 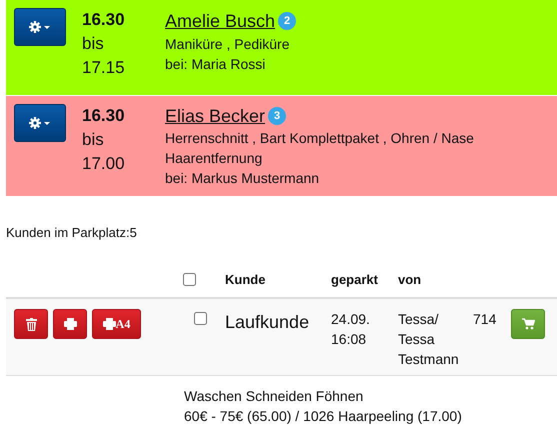 I want to click on print-a4-button: A4, so click(x=116, y=324).